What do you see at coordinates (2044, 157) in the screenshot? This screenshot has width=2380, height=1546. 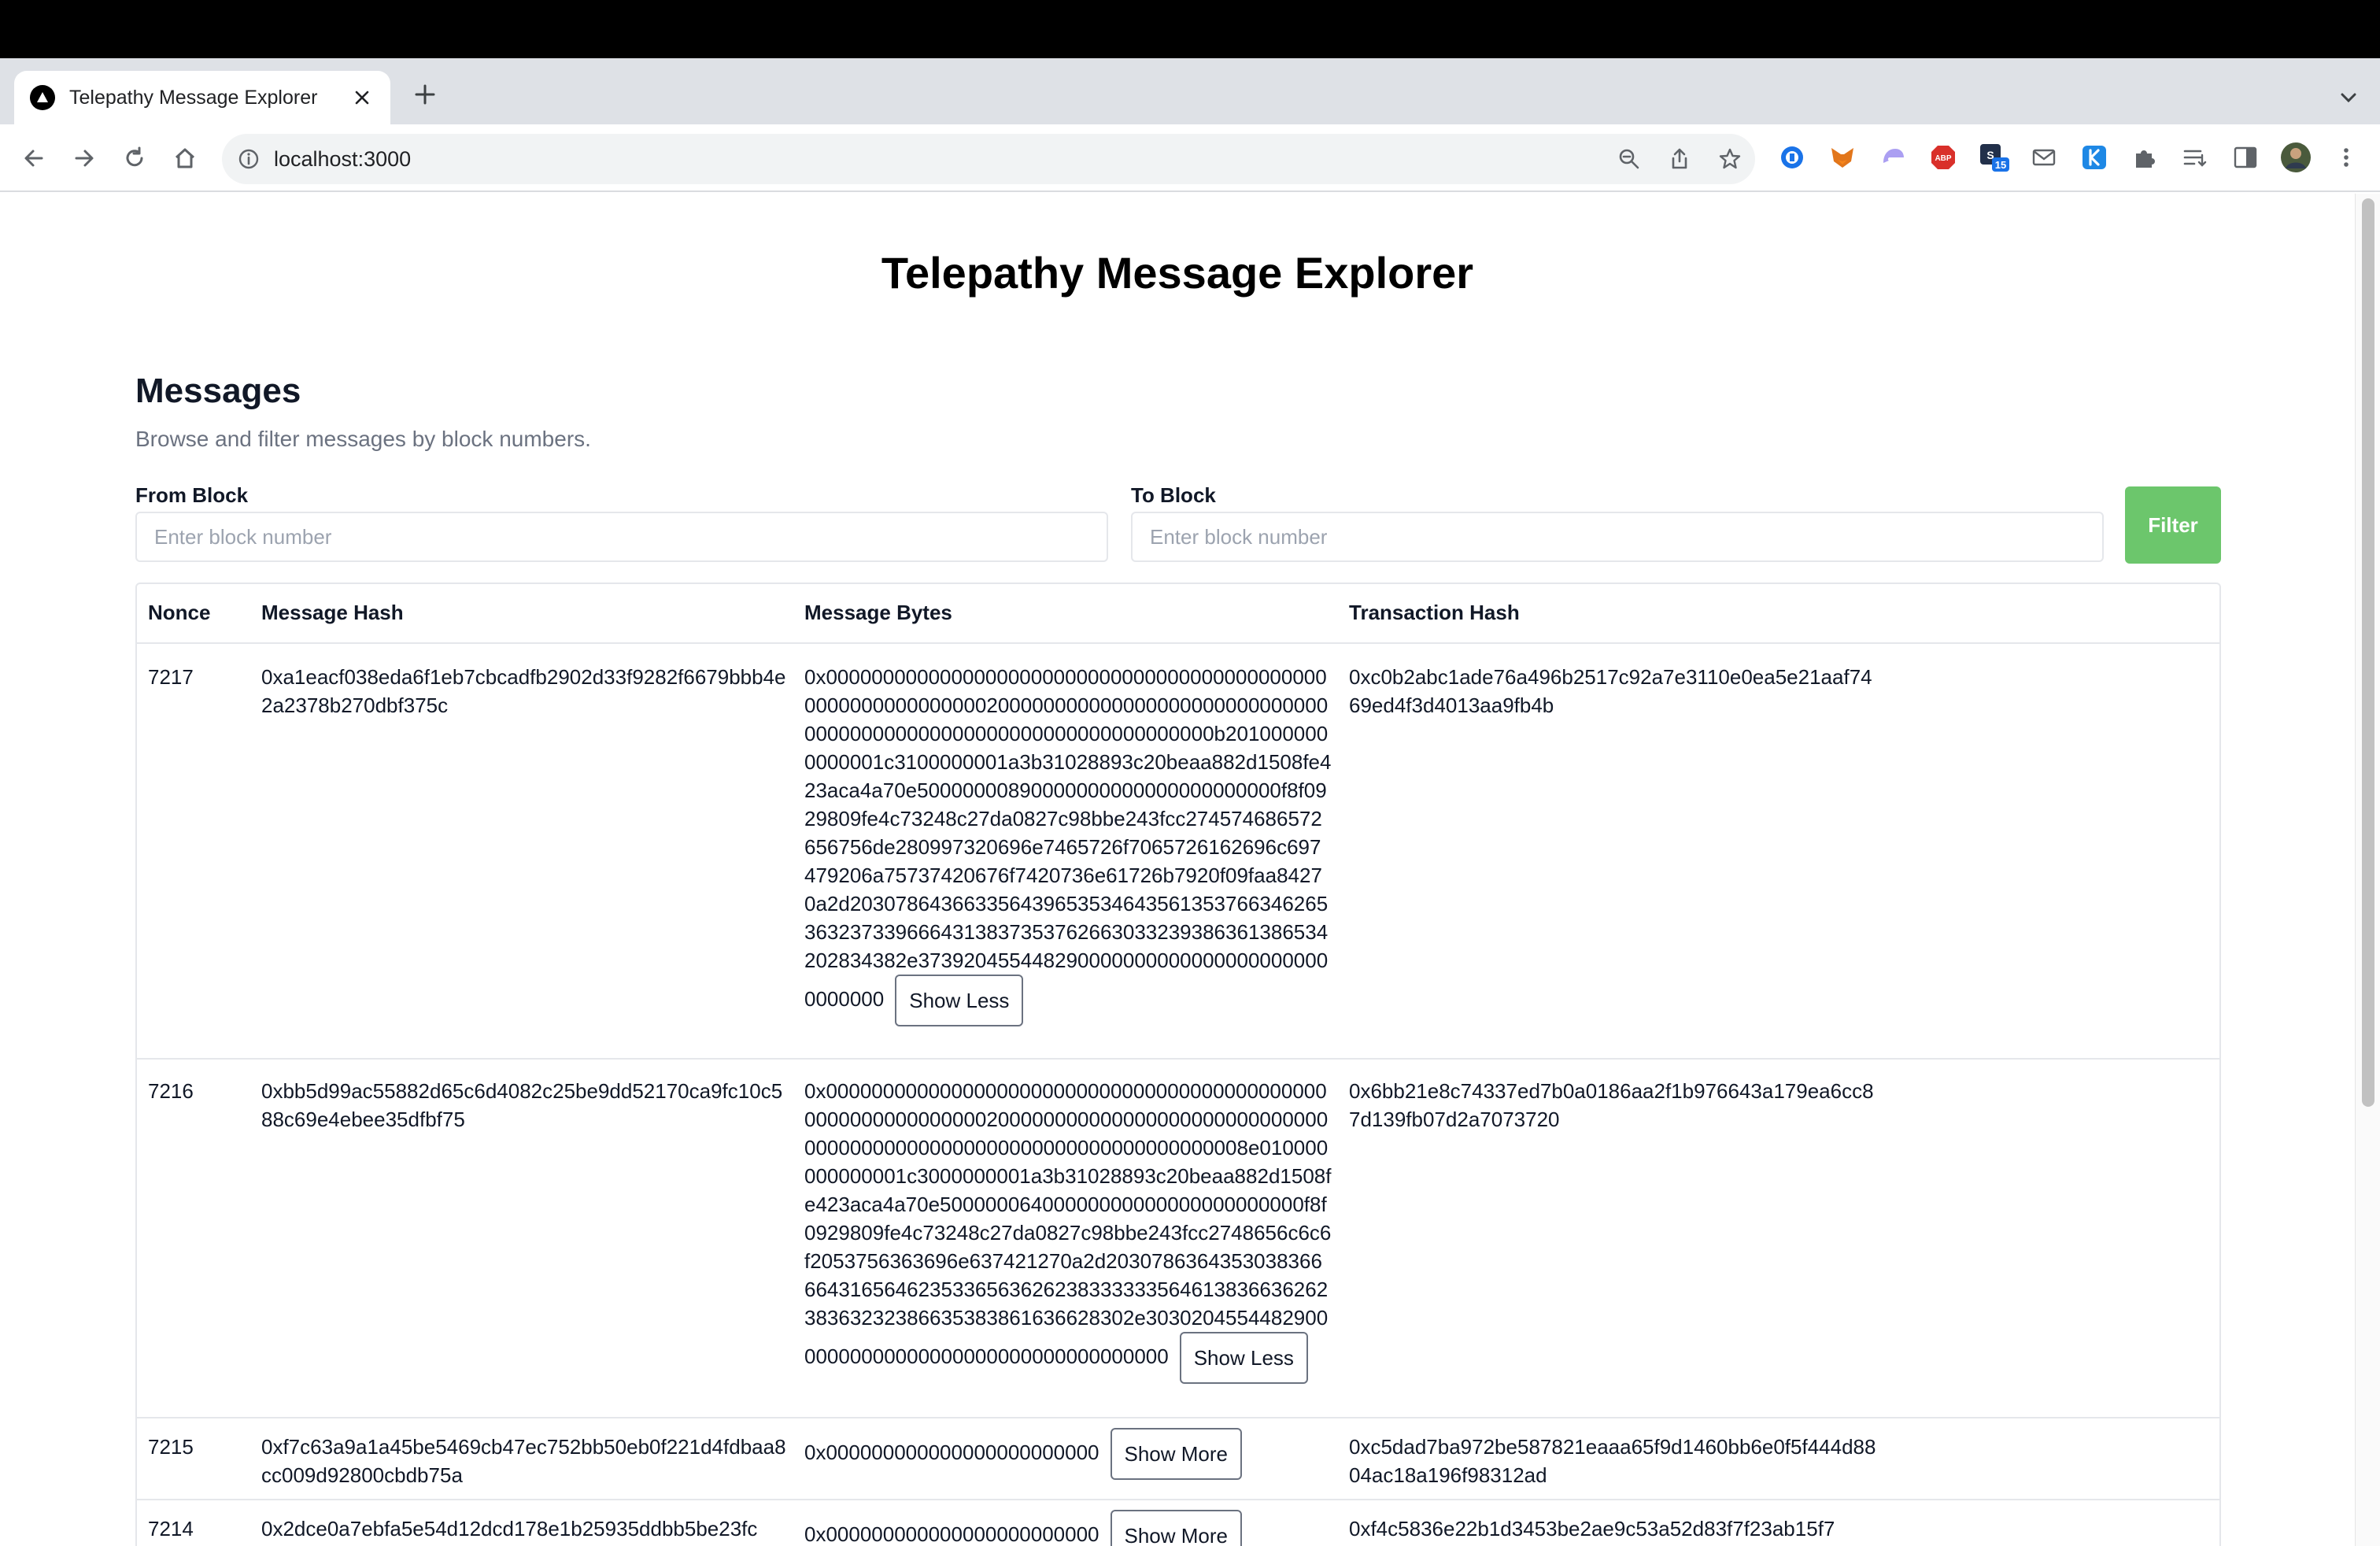 I see `mail-icon` at bounding box center [2044, 157].